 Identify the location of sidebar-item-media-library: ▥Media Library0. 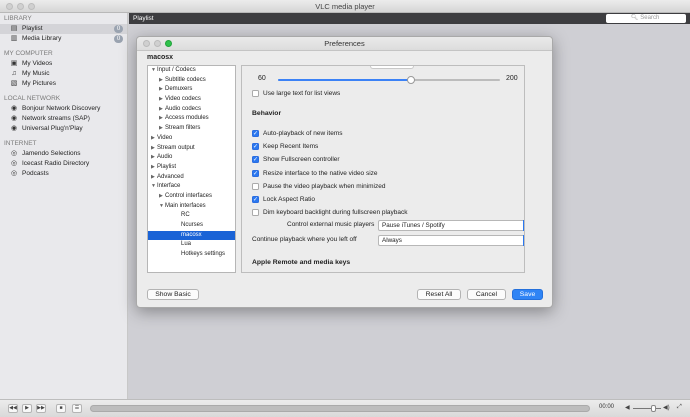
(63, 39).